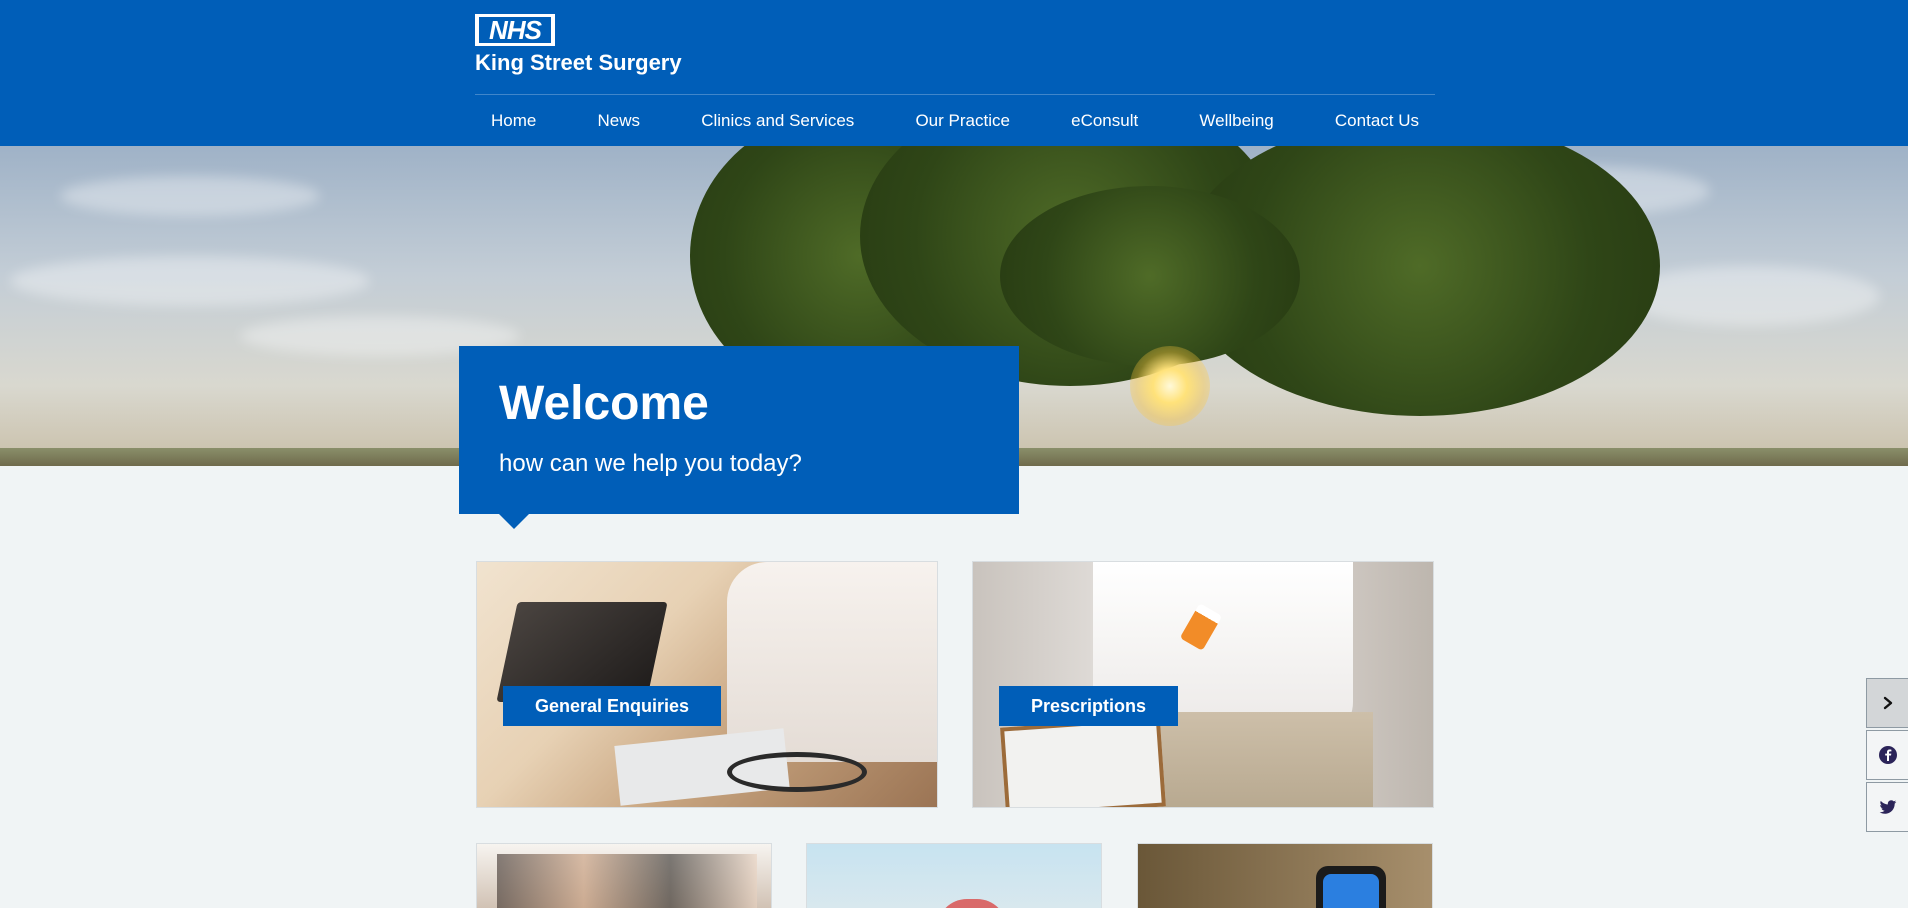 This screenshot has width=1908, height=908. What do you see at coordinates (1170, 386) in the screenshot?
I see `sunburst` at bounding box center [1170, 386].